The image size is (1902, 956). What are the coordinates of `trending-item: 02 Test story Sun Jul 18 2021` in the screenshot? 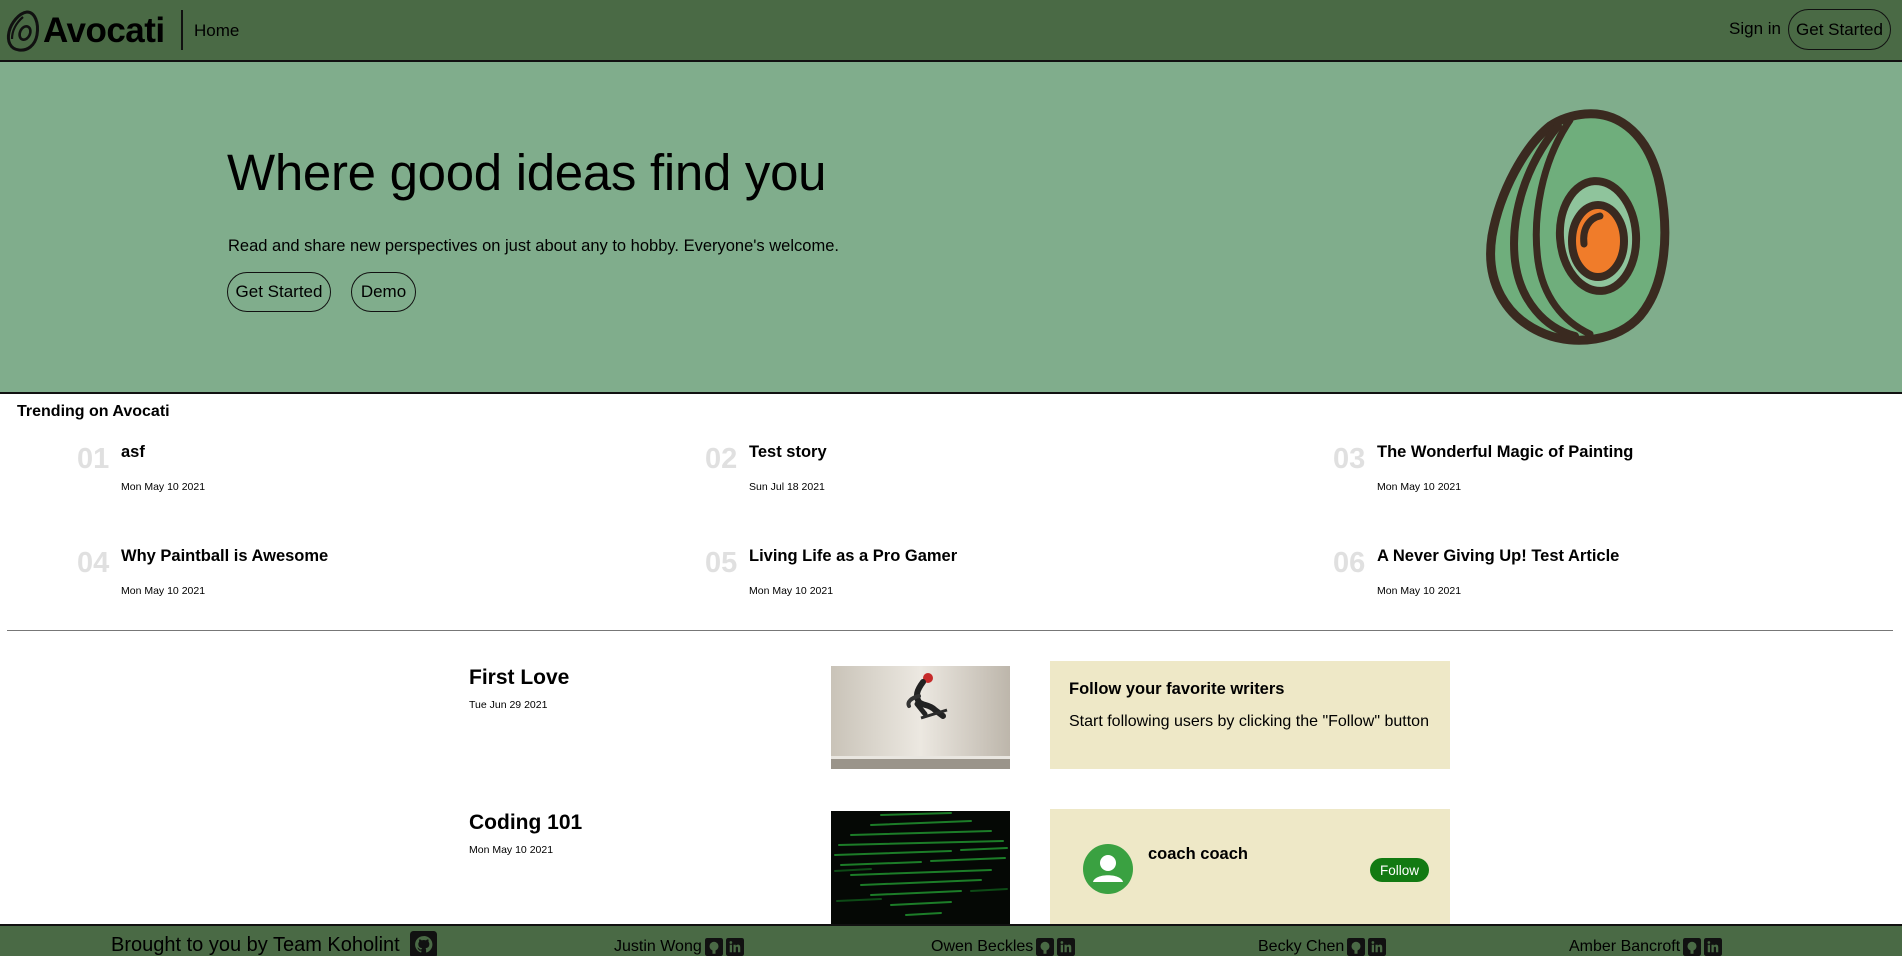 It's located at (985, 478).